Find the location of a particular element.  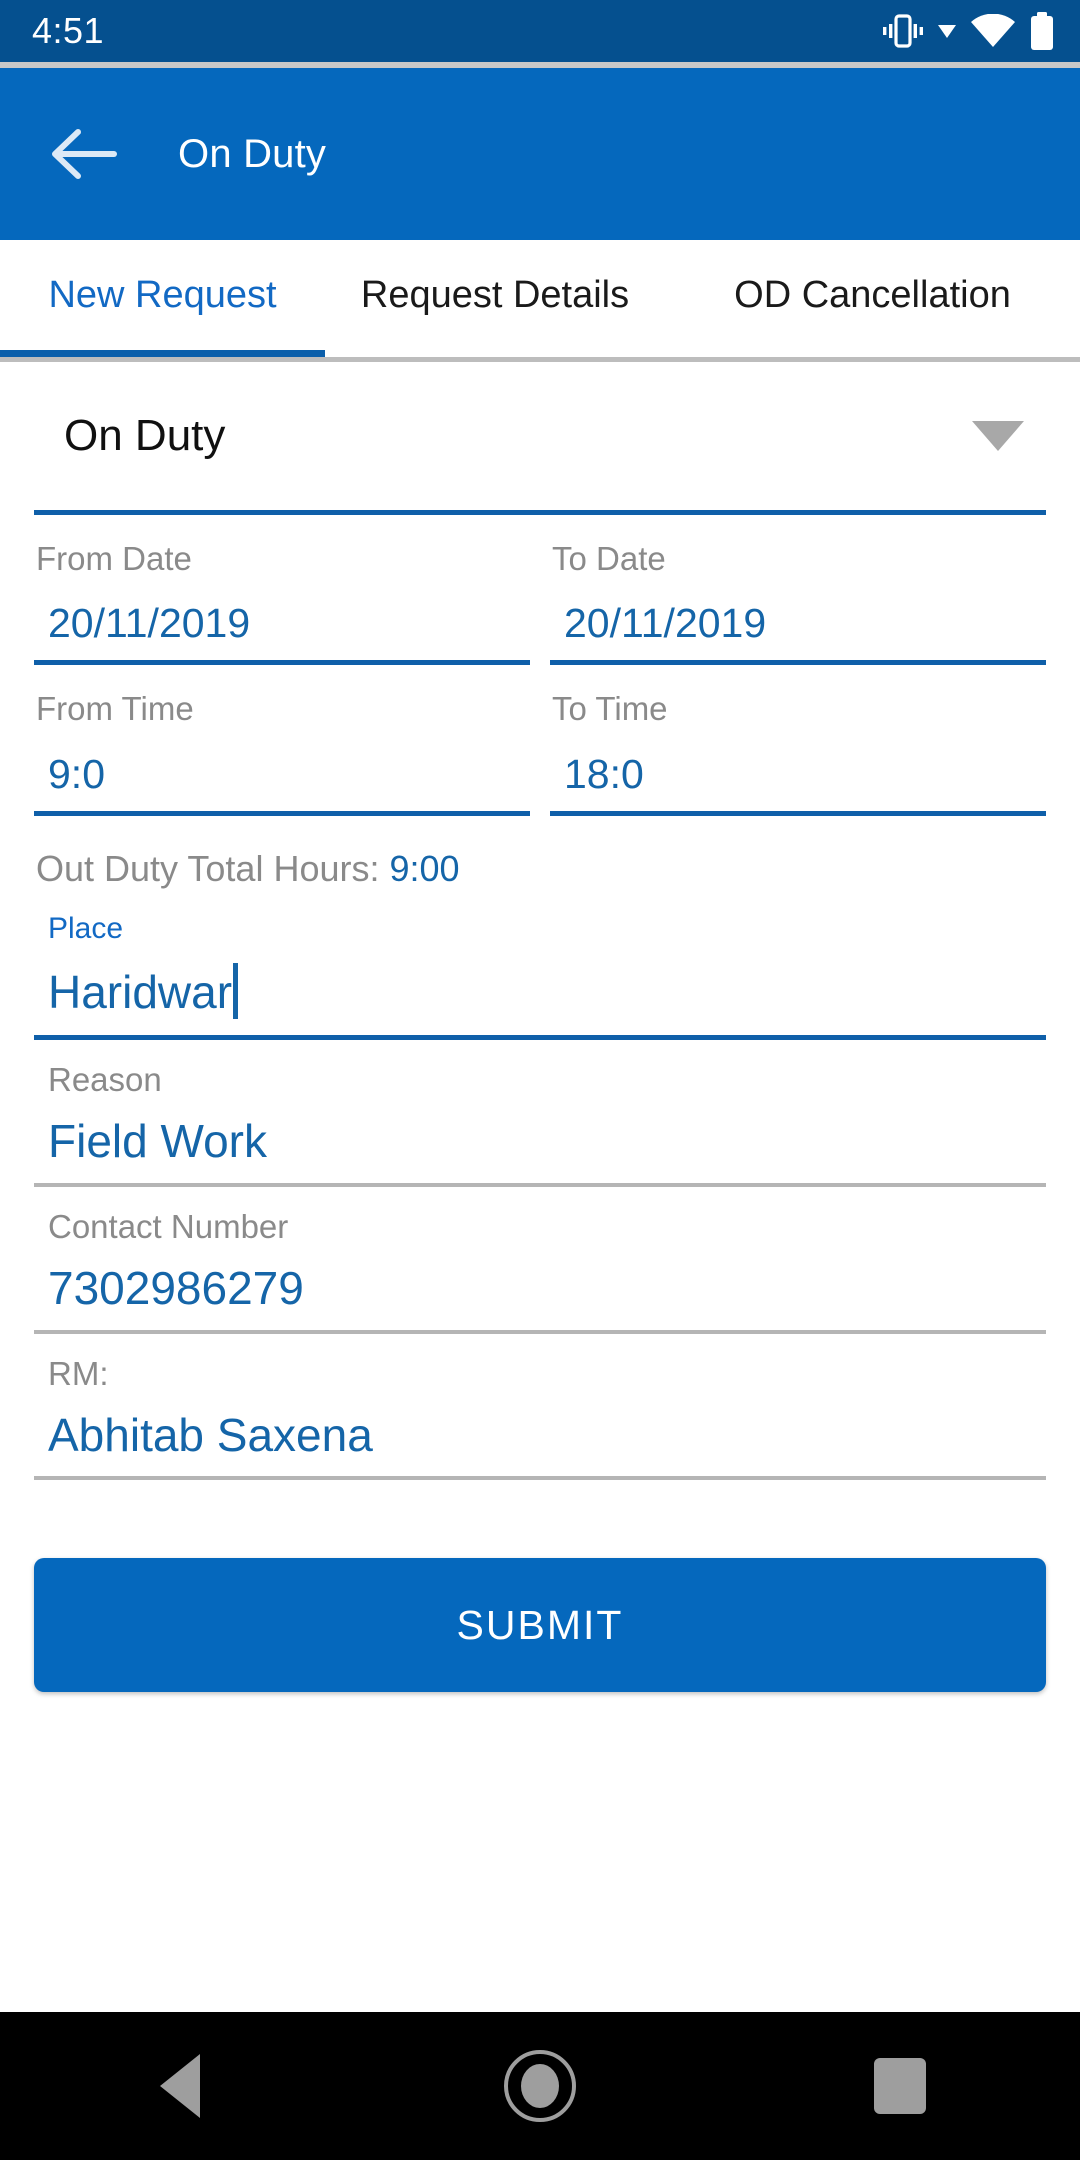

battery-icon is located at coordinates (1042, 31).